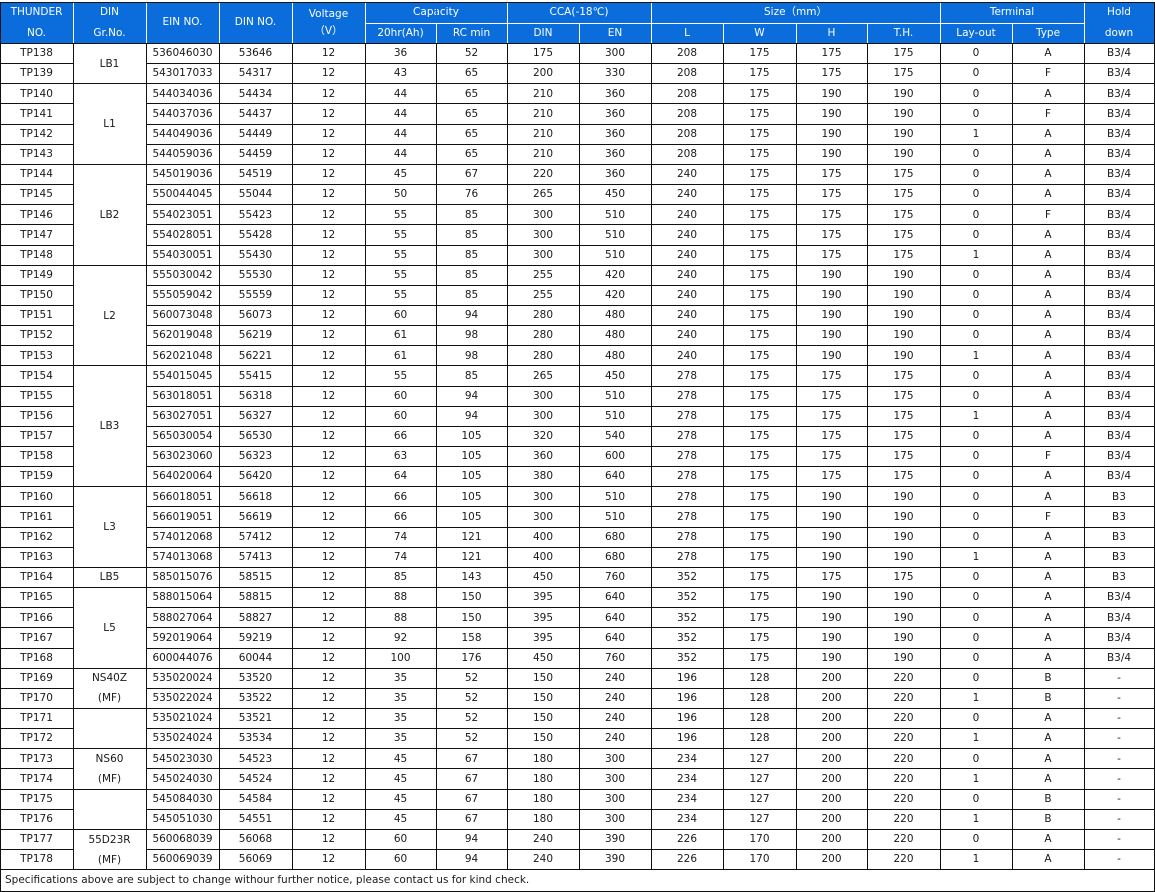 This screenshot has width=1155, height=892. I want to click on cell-capacity-rc: 98, so click(471, 336).